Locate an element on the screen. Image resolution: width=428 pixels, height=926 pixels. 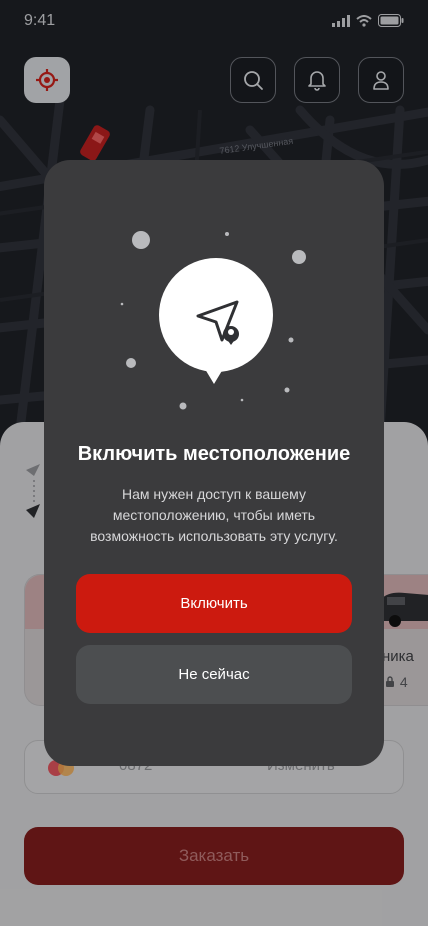
location-illustration is located at coordinates (213, 320).